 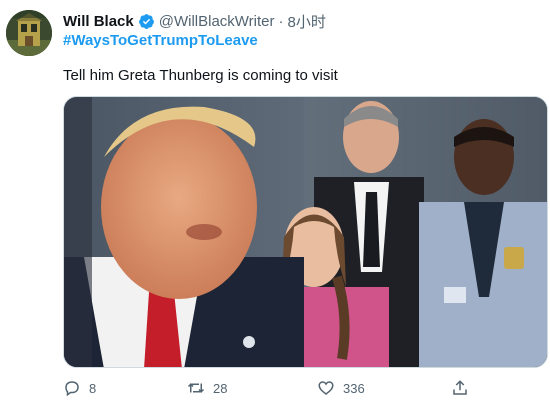 What do you see at coordinates (146, 21) in the screenshot?
I see `verified-badge-icon` at bounding box center [146, 21].